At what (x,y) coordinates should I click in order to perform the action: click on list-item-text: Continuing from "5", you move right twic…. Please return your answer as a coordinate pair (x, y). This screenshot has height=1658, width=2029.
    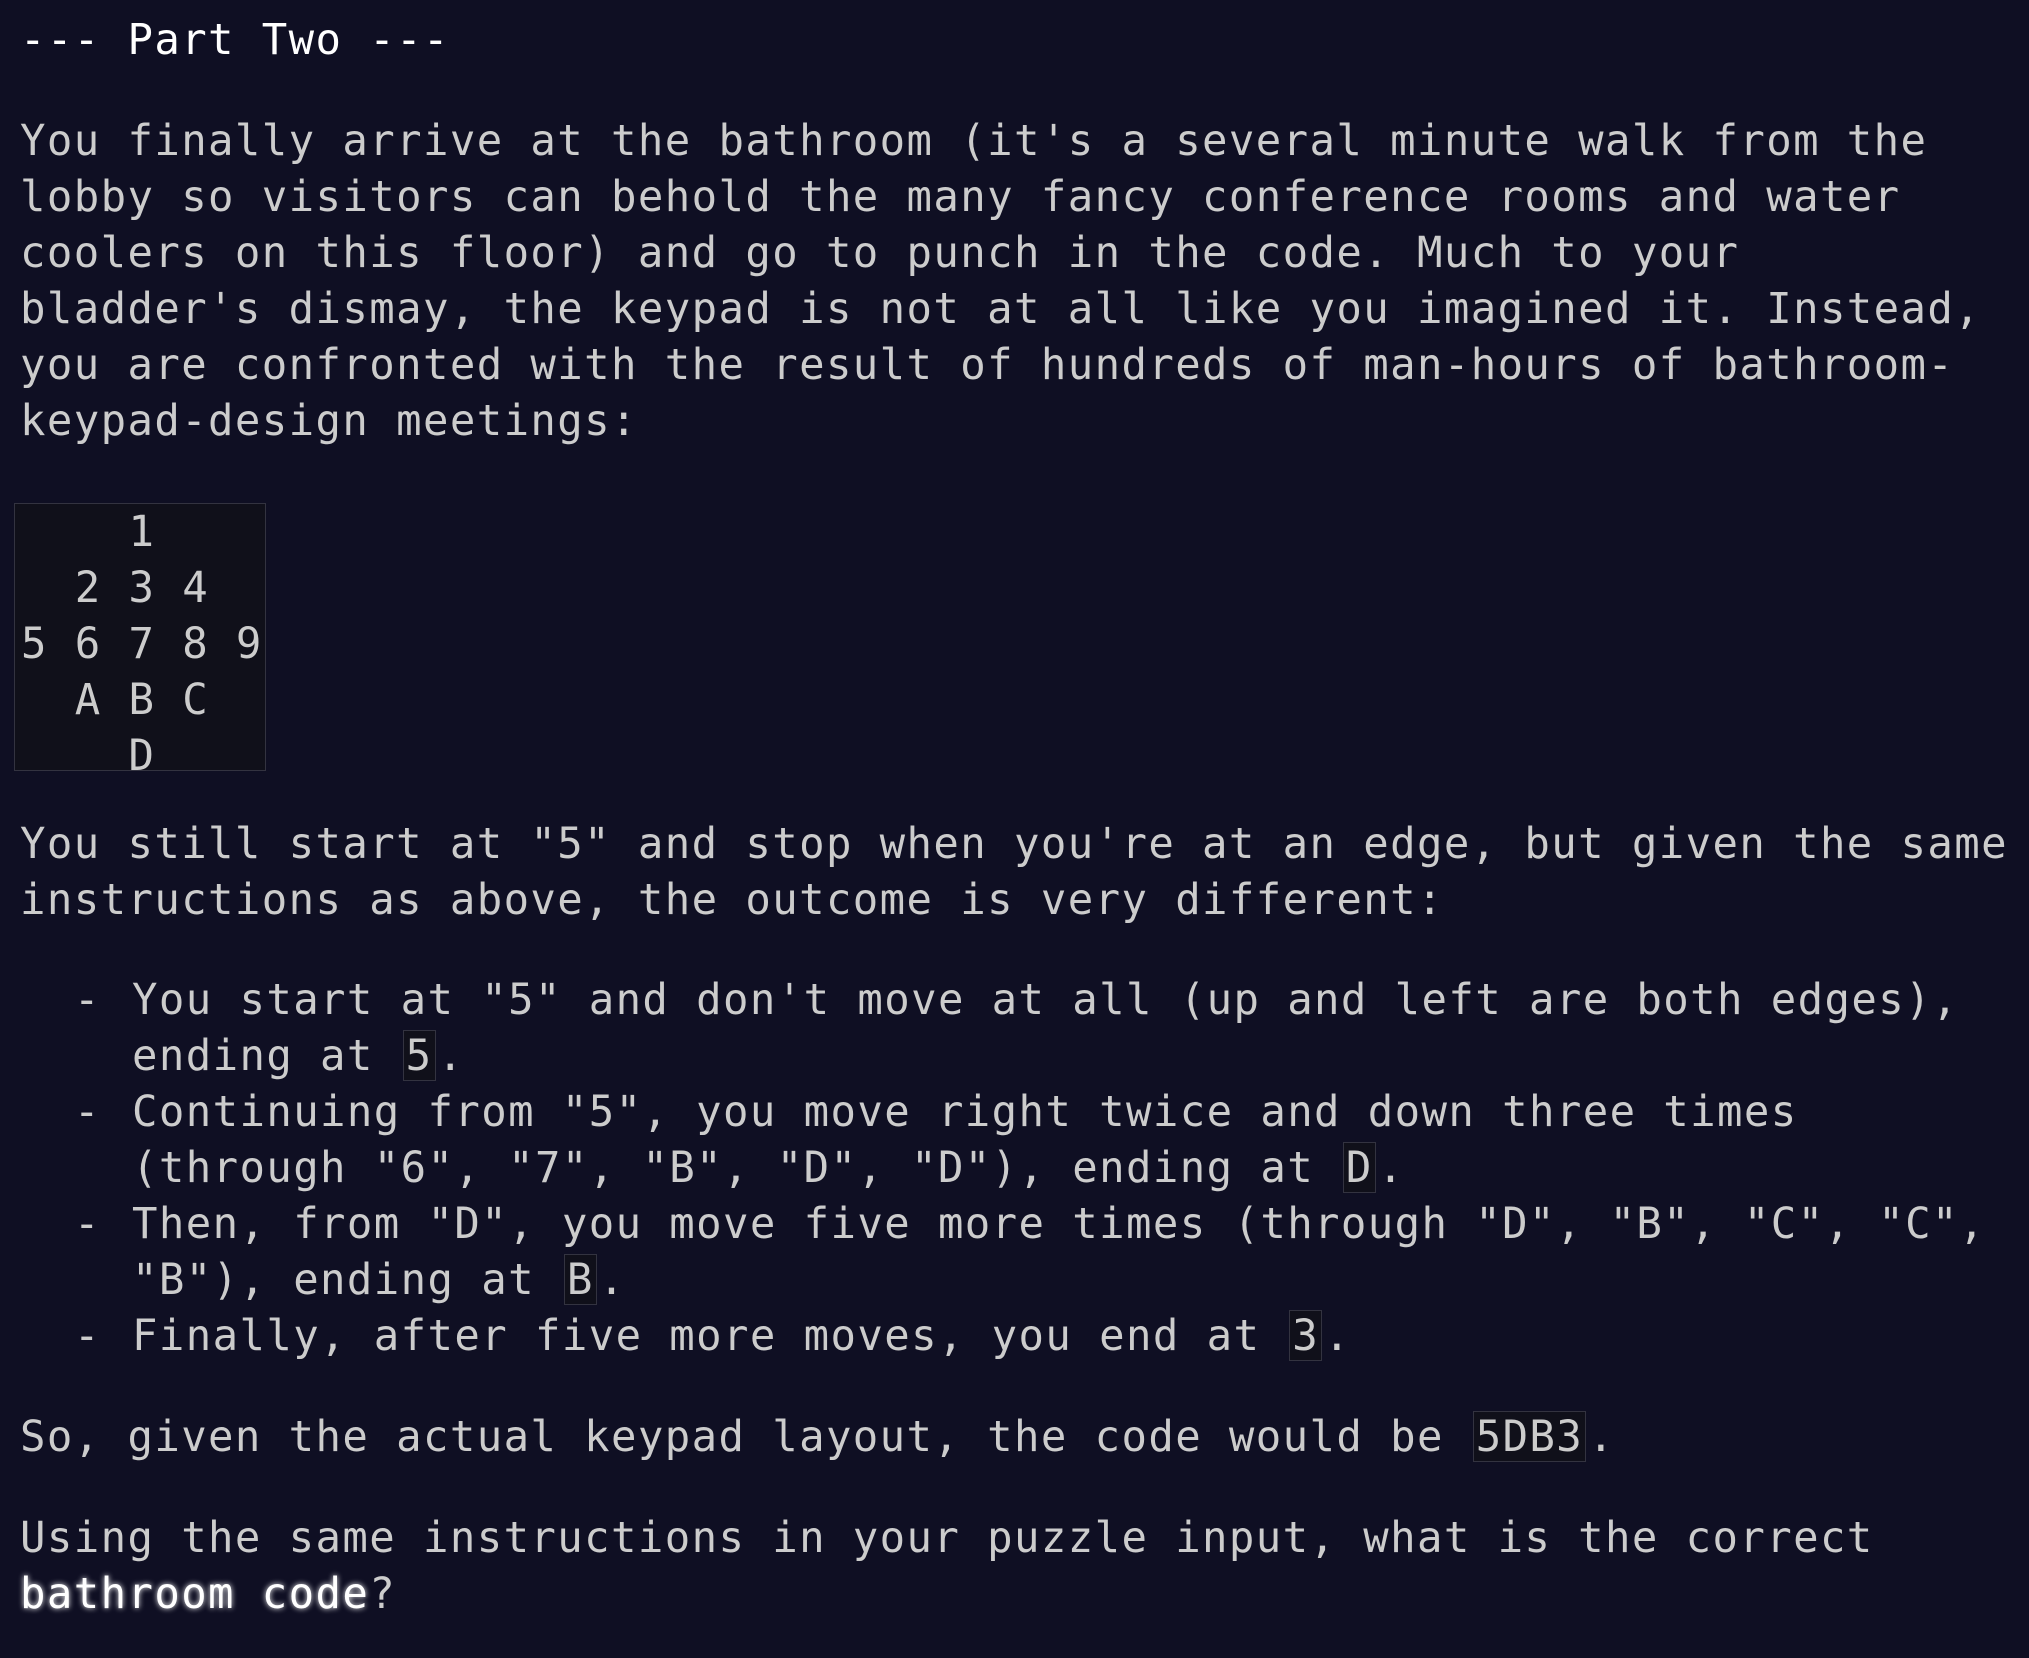
    Looking at the image, I should click on (965, 1139).